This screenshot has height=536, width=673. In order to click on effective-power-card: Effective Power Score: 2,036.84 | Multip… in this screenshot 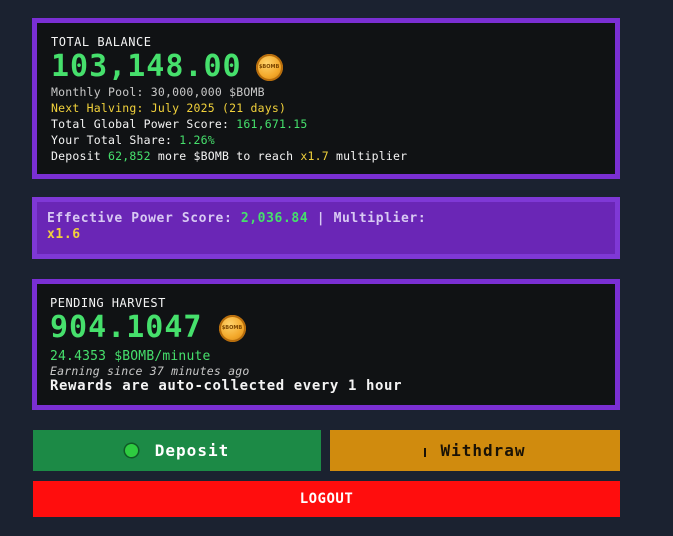, I will do `click(326, 228)`.